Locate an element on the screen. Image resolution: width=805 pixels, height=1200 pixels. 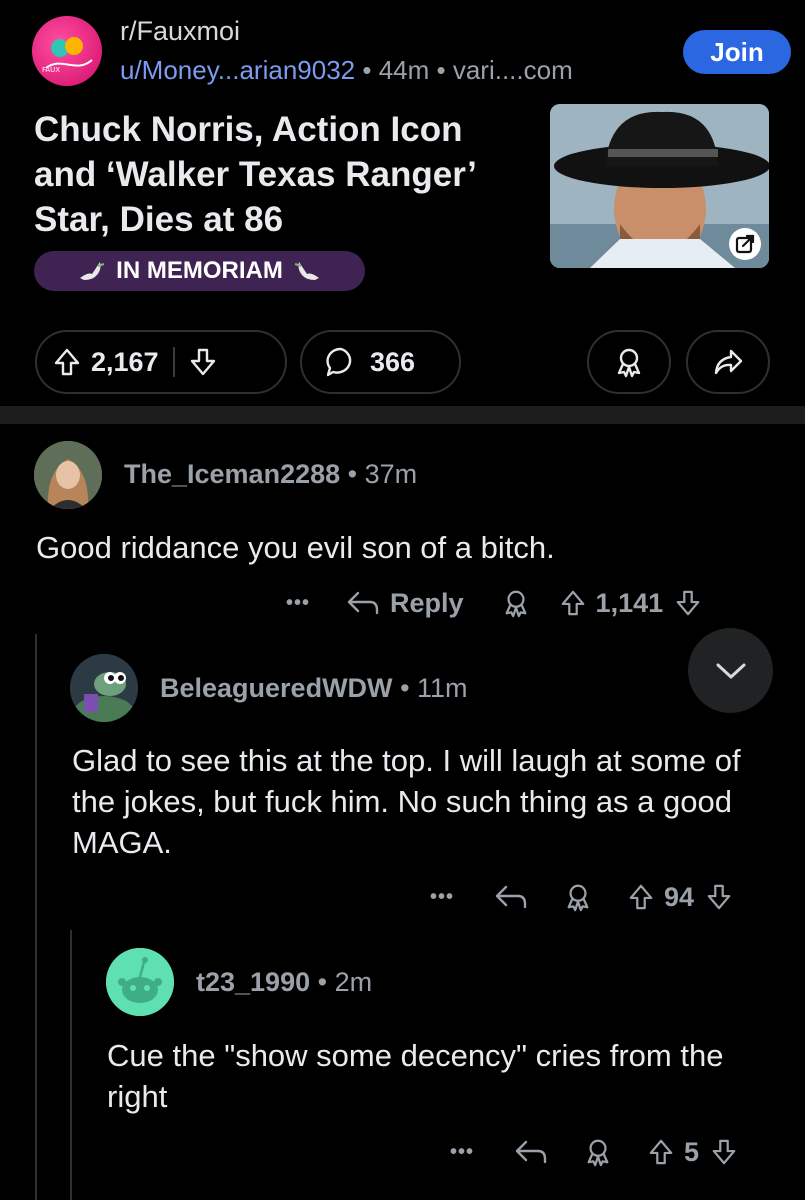
post-meta: u/Money...arian9032 • 44m • vari....com is located at coordinates (346, 70).